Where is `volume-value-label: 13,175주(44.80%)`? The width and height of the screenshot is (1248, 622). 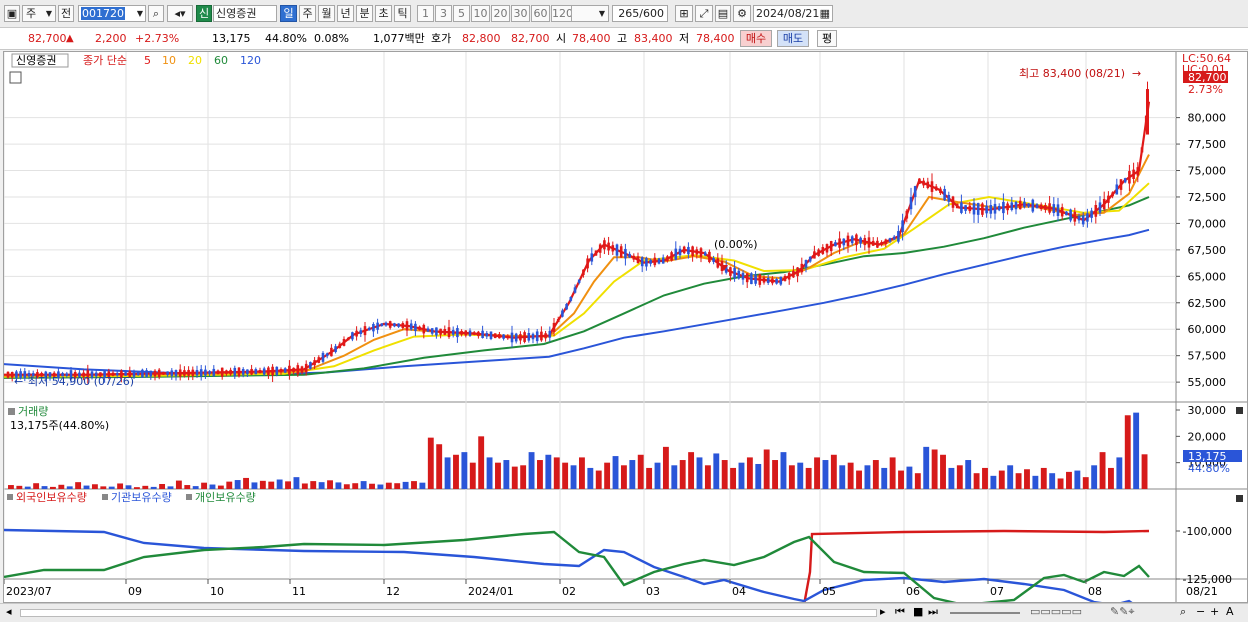 volume-value-label: 13,175주(44.80%) is located at coordinates (59, 425).